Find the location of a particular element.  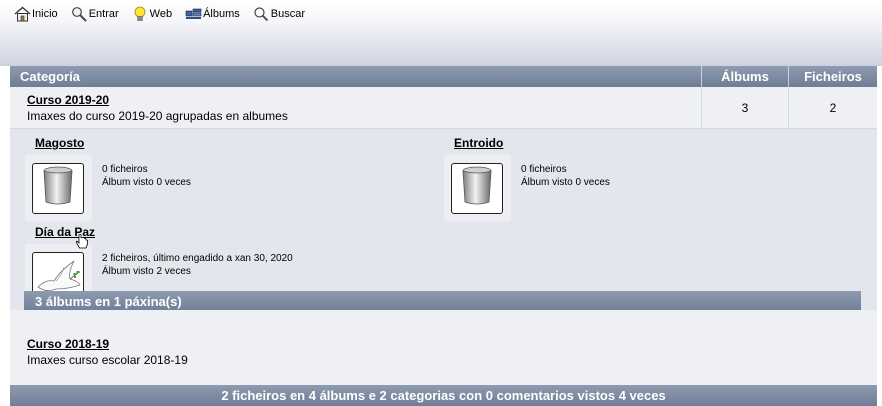

lightbulb-icon is located at coordinates (140, 14).